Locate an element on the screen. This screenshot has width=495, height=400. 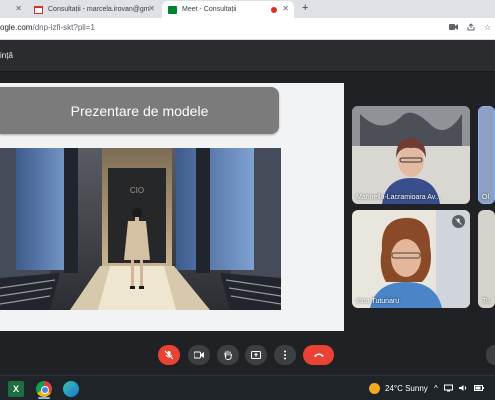
microphone-toggle-button is located at coordinates (169, 355).